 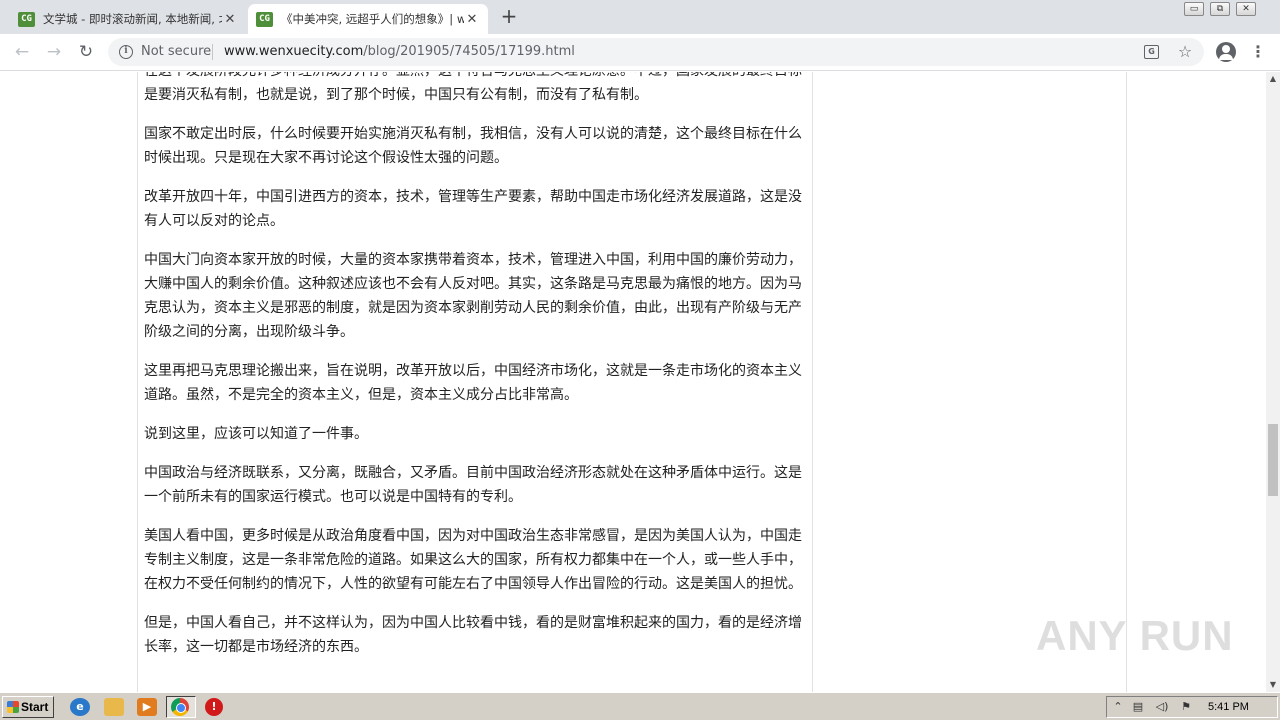 What do you see at coordinates (1246, 9) in the screenshot?
I see `close-window-button: ✕` at bounding box center [1246, 9].